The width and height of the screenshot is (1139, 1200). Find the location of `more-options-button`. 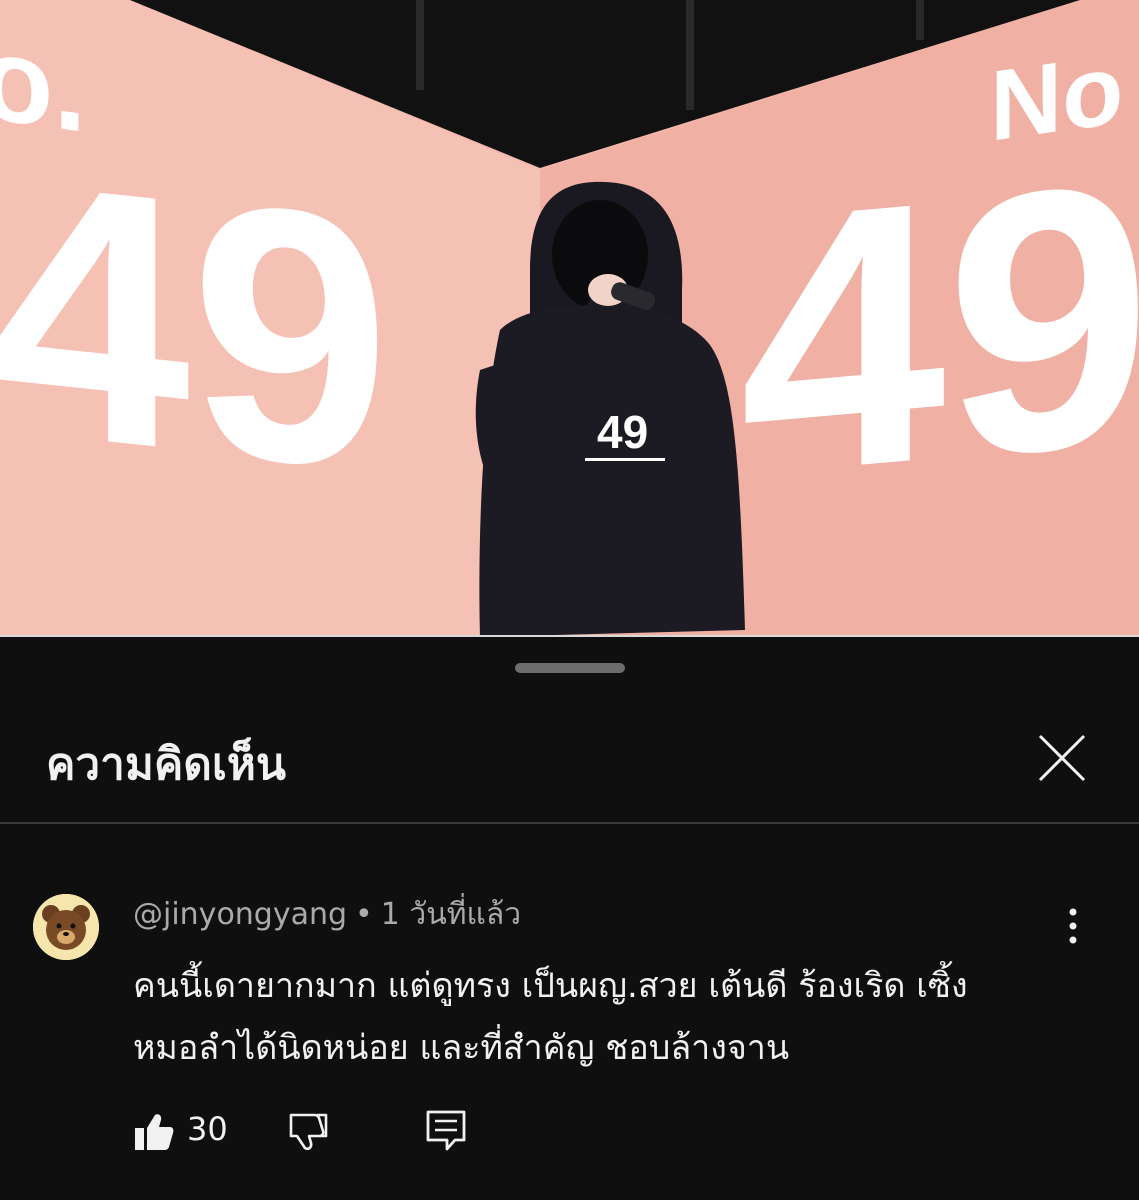

more-options-button is located at coordinates (1073, 926).